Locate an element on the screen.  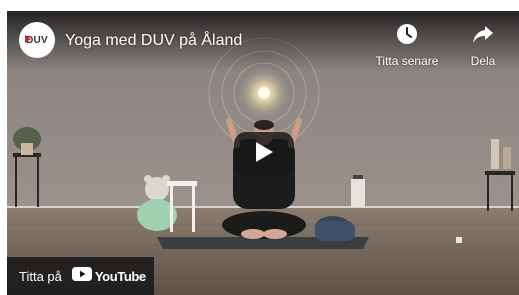
channel-avatar: DUV is located at coordinates (37, 40).